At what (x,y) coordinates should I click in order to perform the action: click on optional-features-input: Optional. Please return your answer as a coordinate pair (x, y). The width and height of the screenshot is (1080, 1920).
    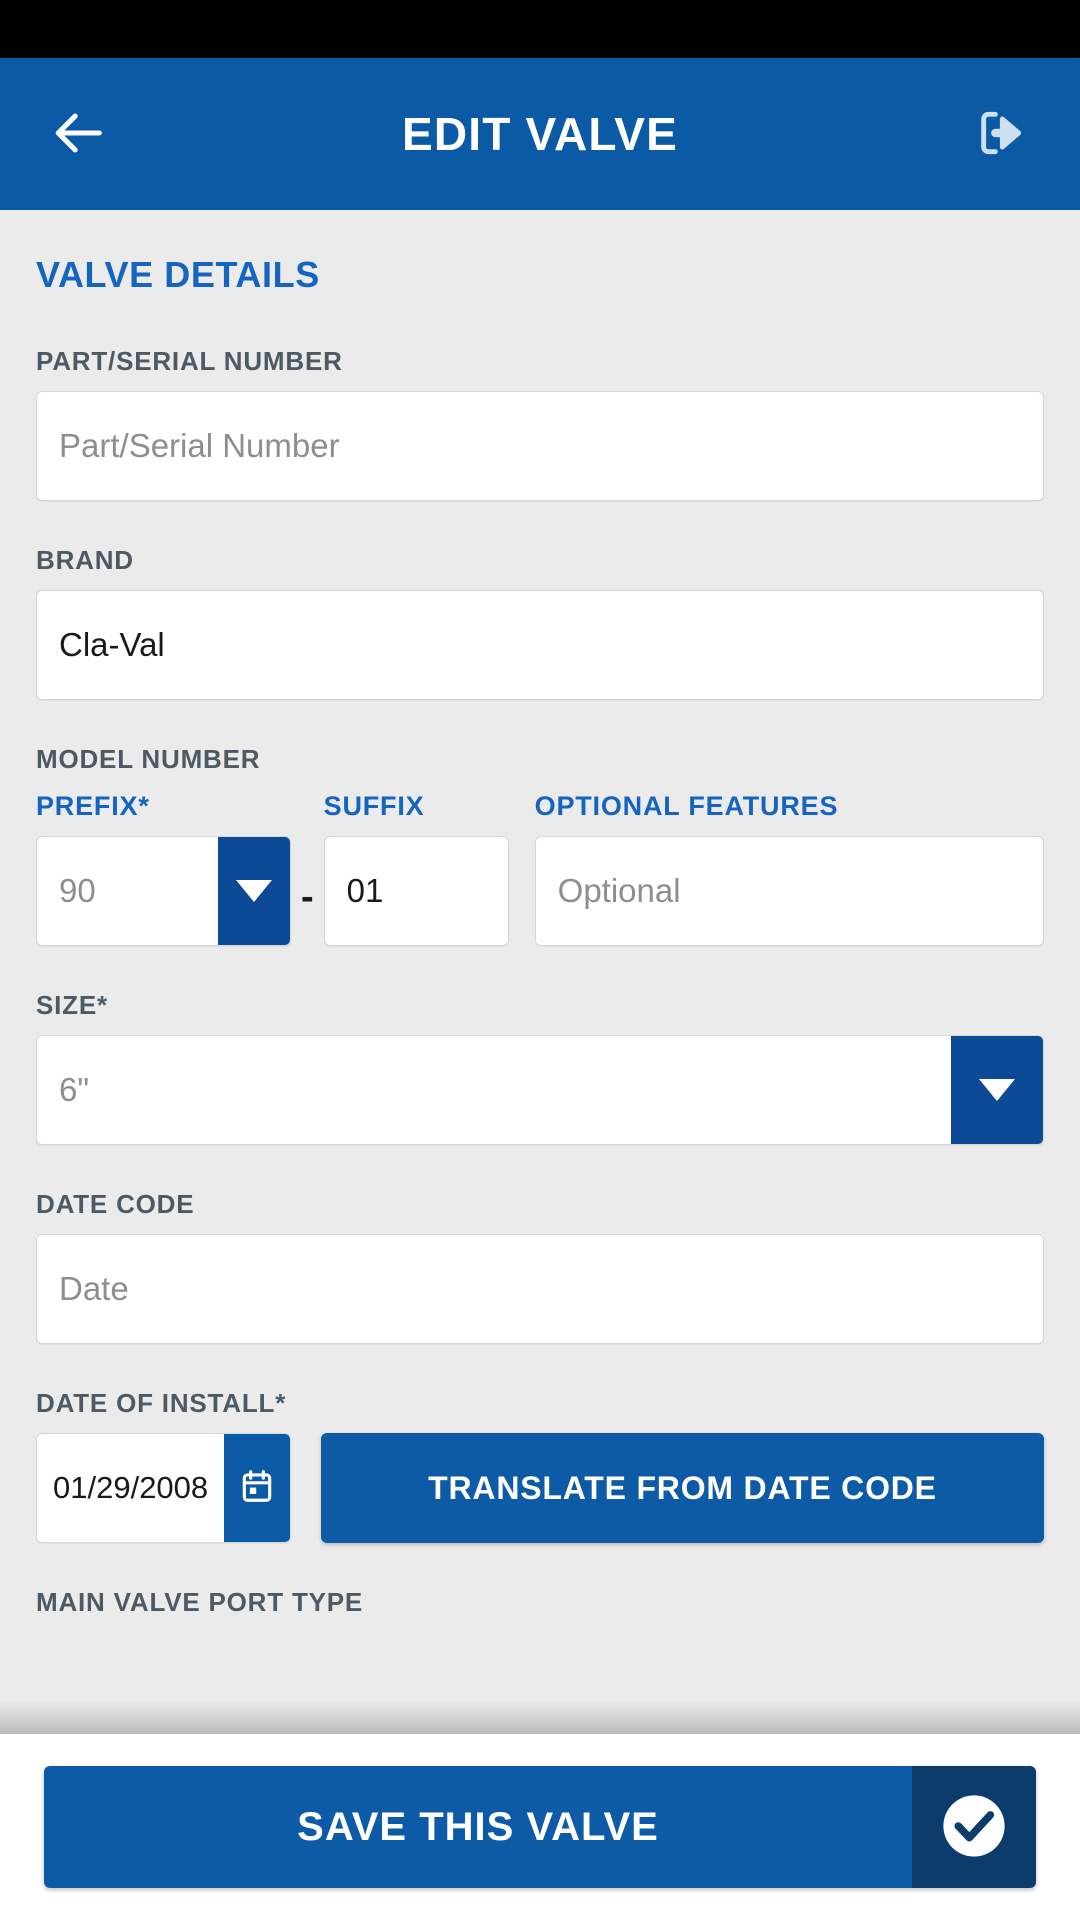
    Looking at the image, I should click on (789, 891).